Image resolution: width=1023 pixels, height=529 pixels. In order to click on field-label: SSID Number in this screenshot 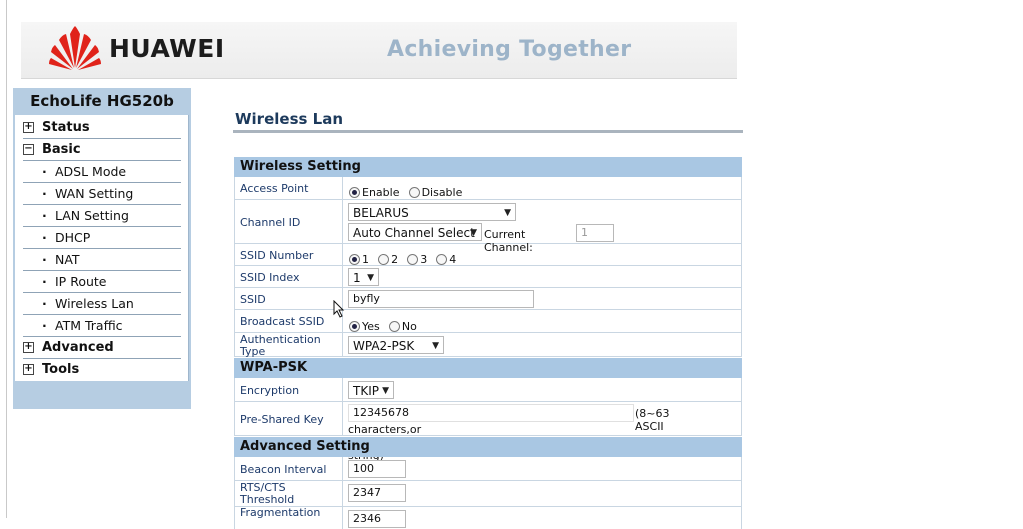, I will do `click(277, 255)`.